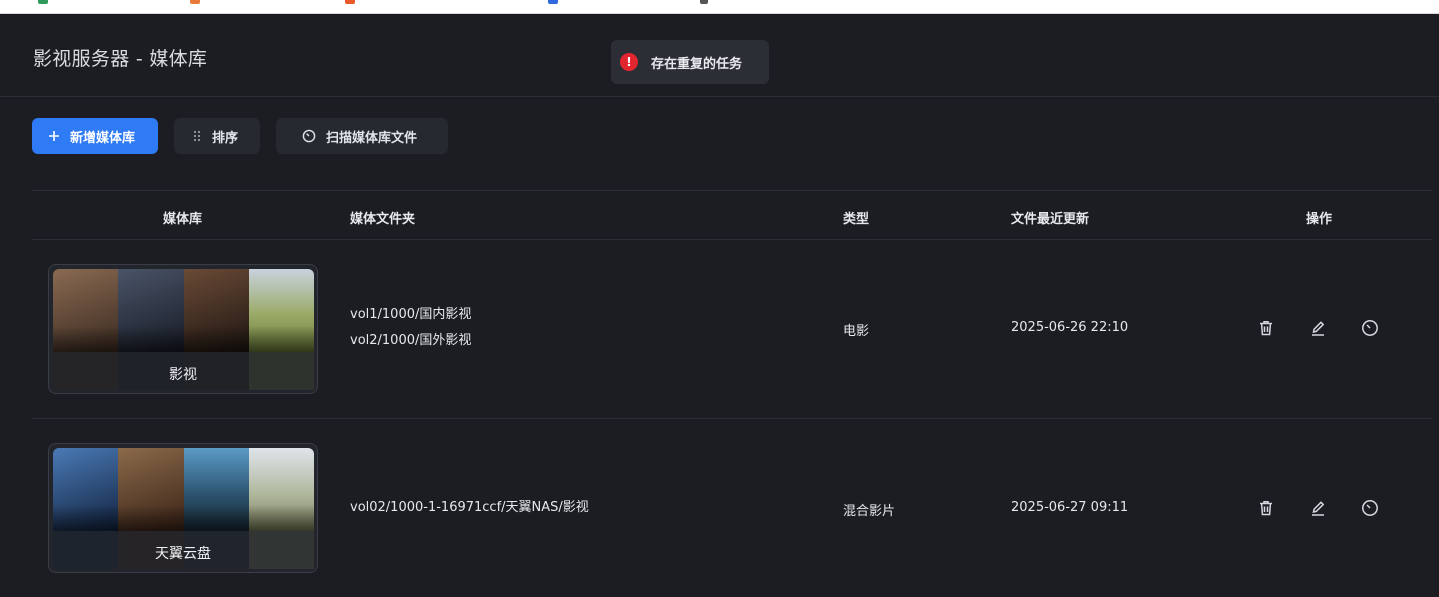  What do you see at coordinates (732, 215) in the screenshot?
I see `table-header: 媒体库 媒体文件夹 类型 文件最近更新 操作` at bounding box center [732, 215].